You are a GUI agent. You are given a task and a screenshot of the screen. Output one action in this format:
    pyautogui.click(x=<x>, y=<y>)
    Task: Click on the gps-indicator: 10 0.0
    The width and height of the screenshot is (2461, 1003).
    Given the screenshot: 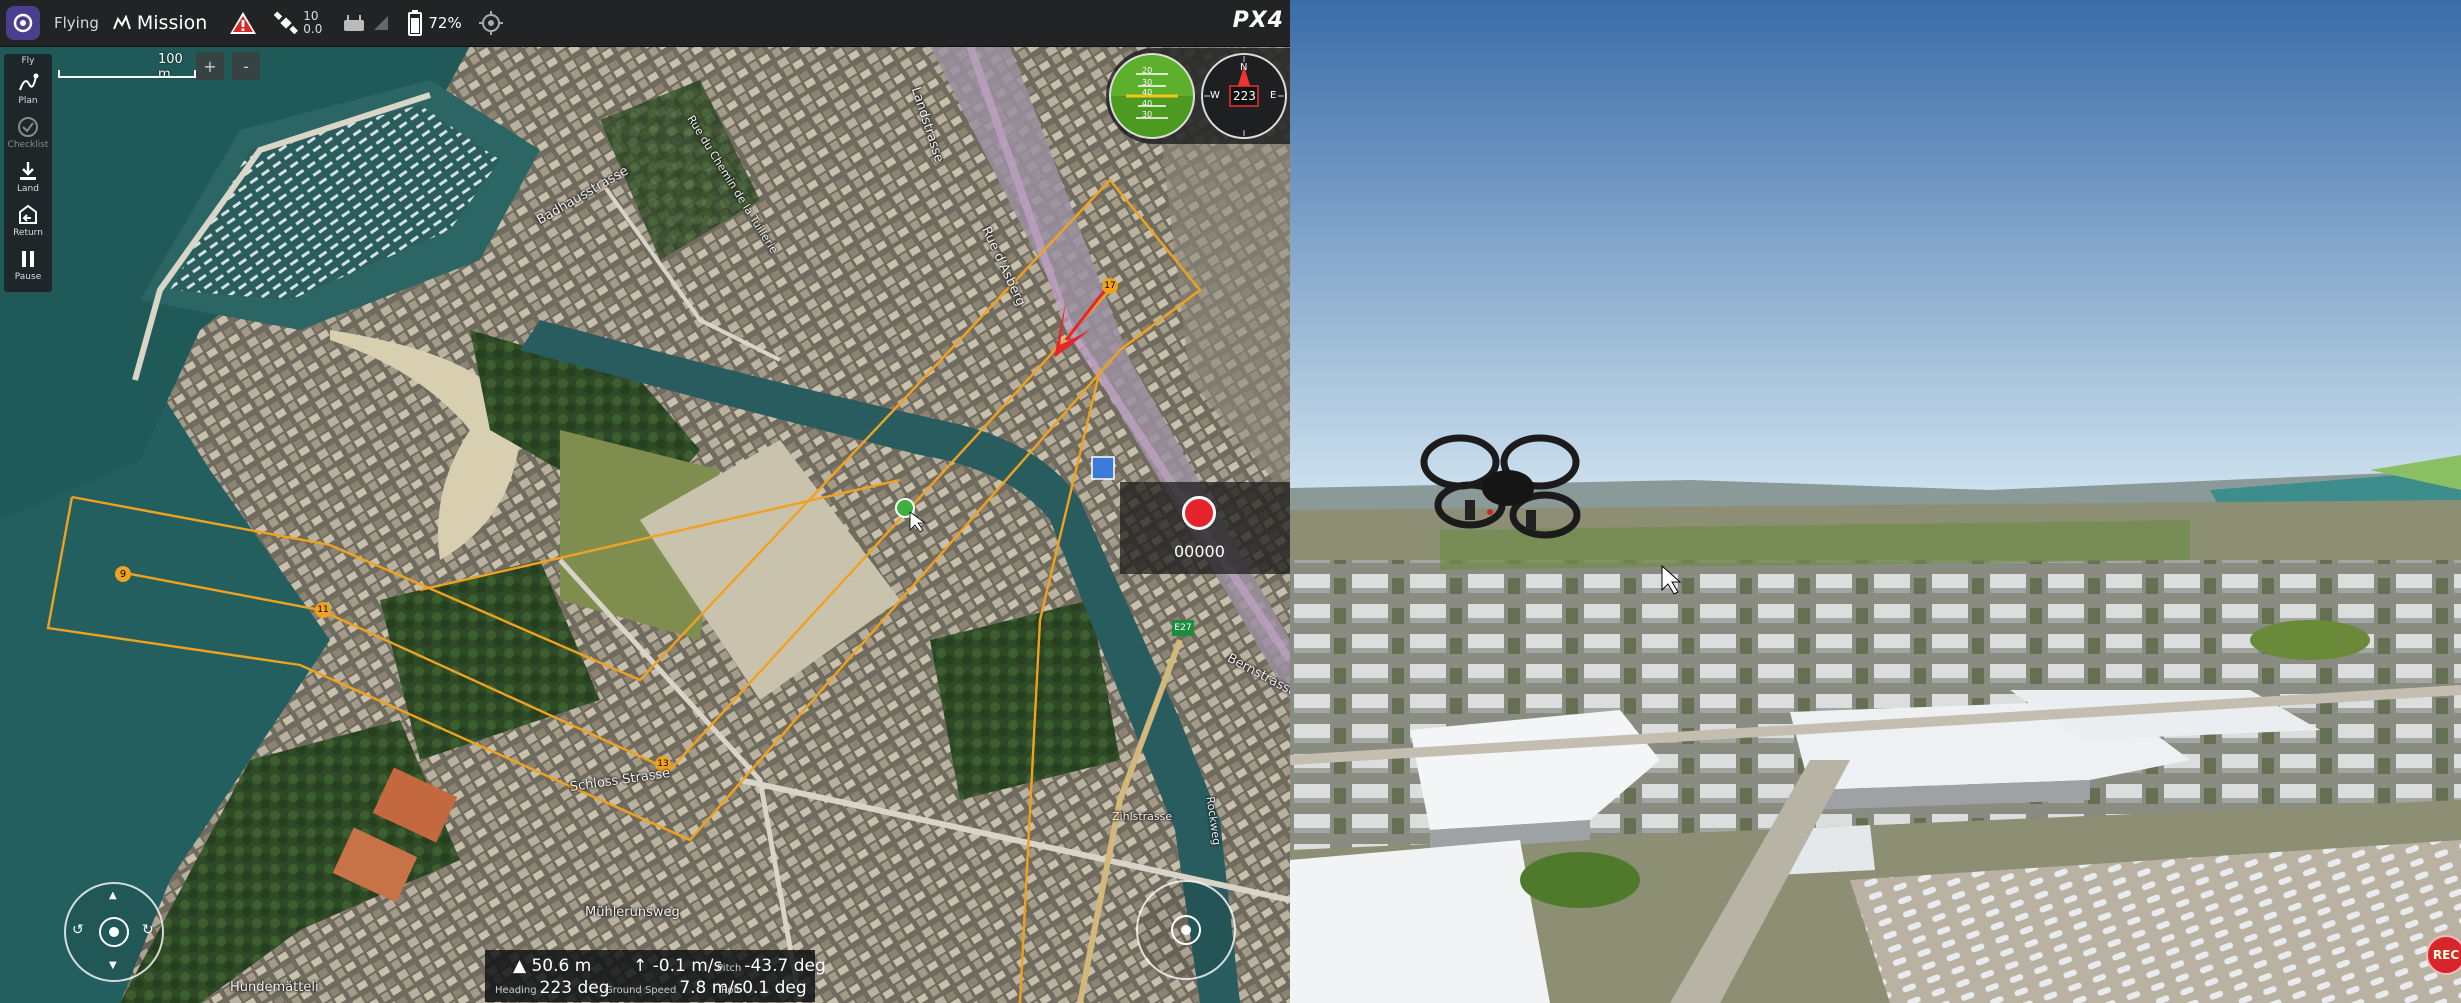 What is the action you would take?
    pyautogui.click(x=297, y=23)
    